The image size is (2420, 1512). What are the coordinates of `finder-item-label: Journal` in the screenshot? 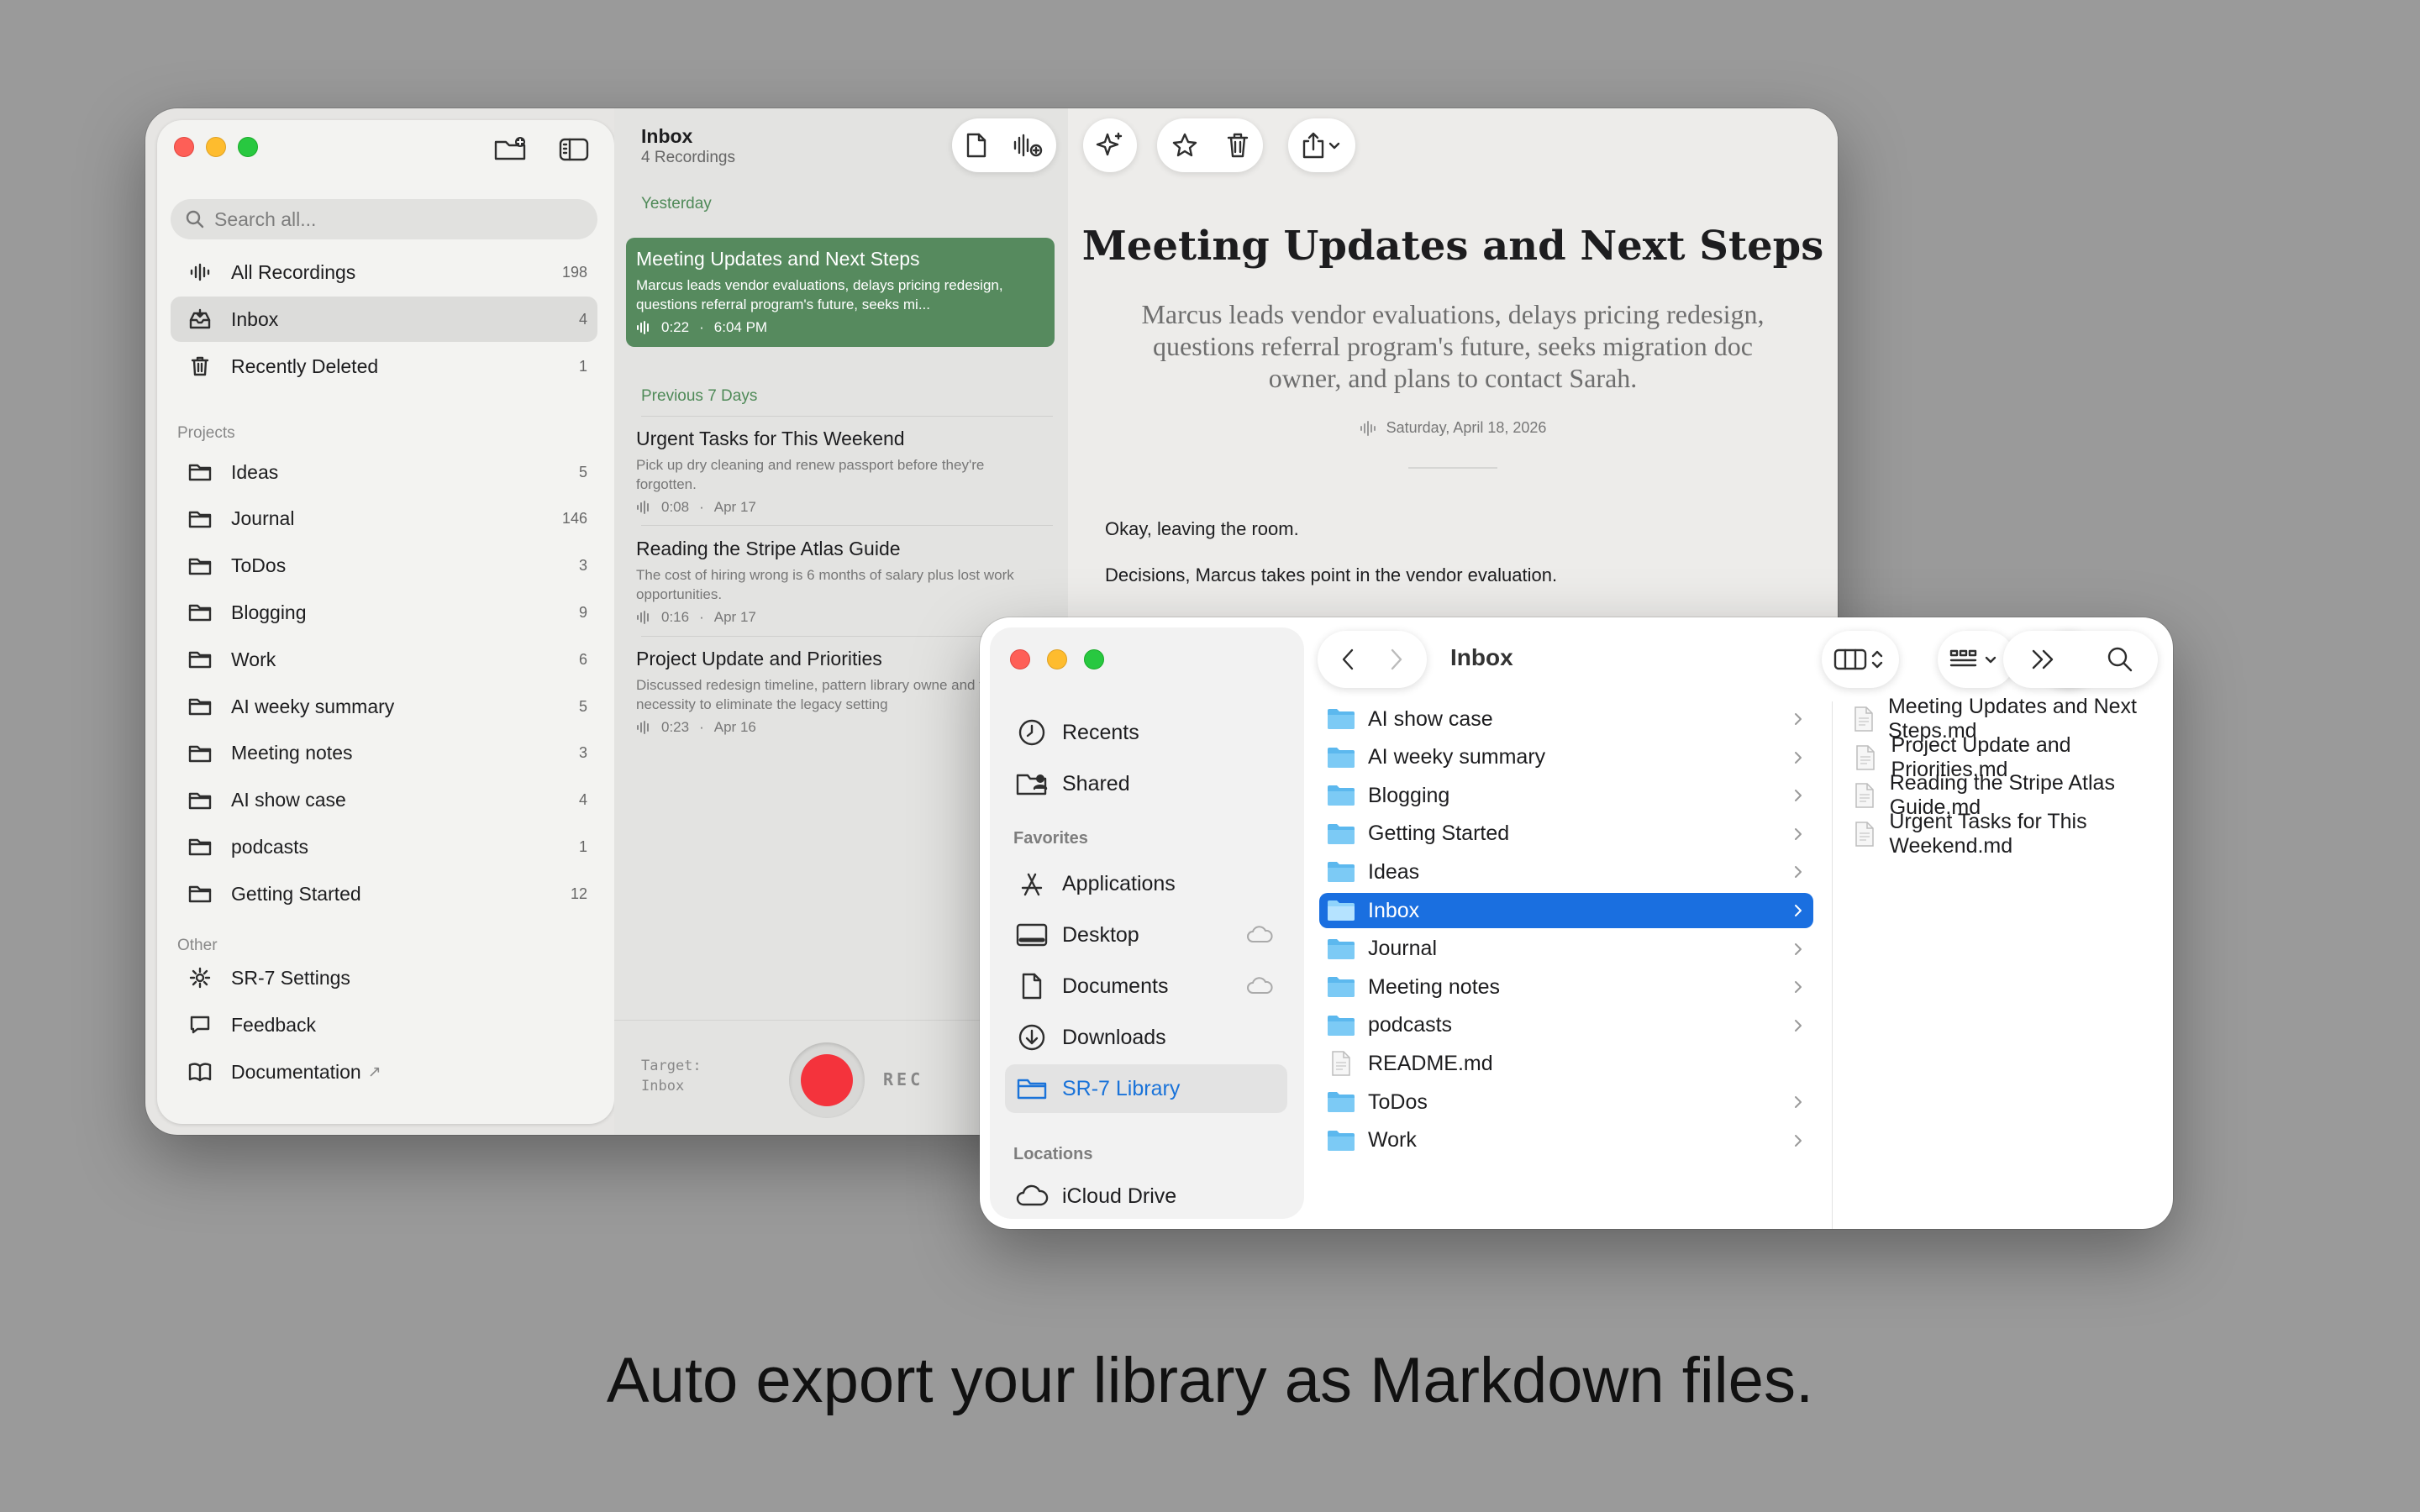 It's located at (1403, 949).